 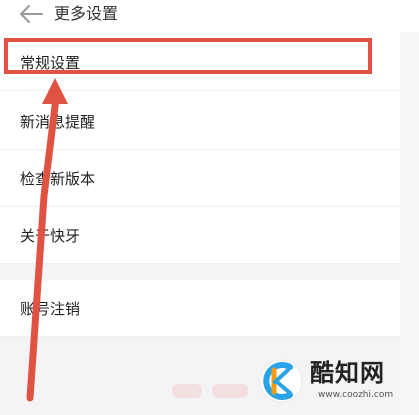 I want to click on settings-item-label: 关于快牙, so click(x=50, y=236).